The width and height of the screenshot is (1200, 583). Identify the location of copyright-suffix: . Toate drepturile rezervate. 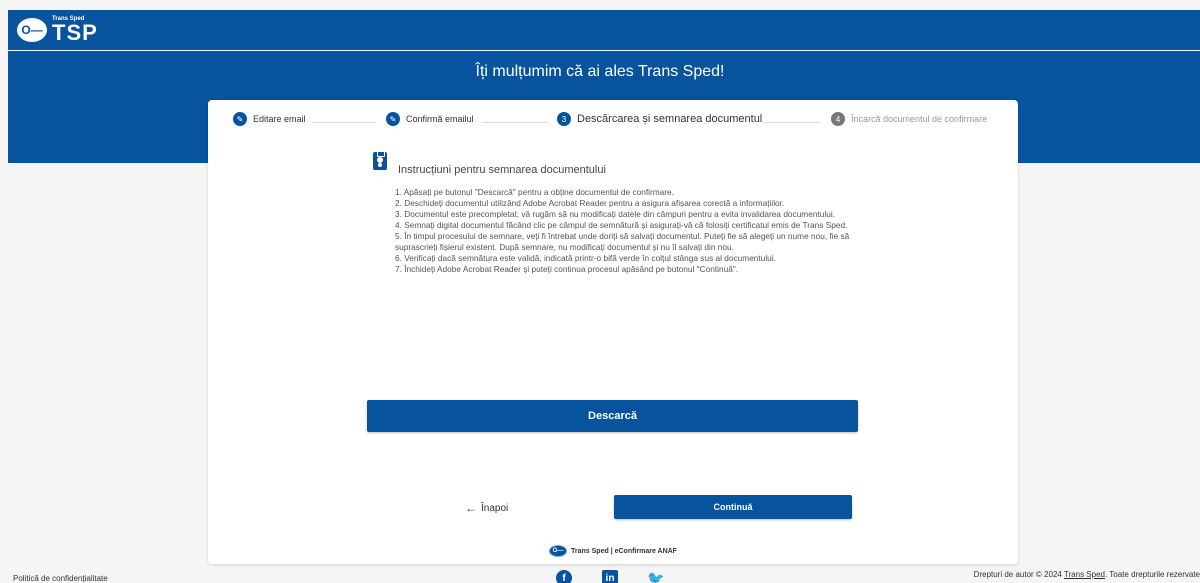
(1152, 574).